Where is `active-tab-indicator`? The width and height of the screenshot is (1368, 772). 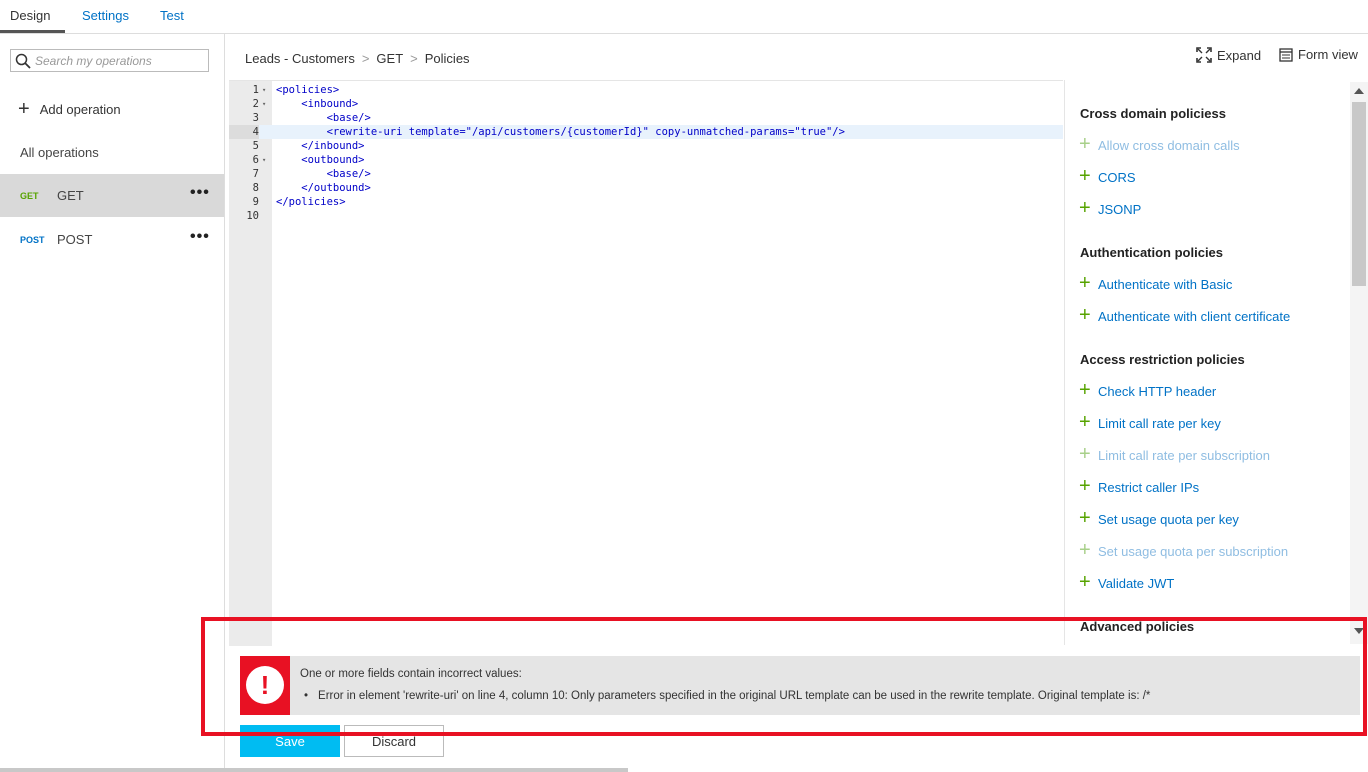
active-tab-indicator is located at coordinates (32, 31).